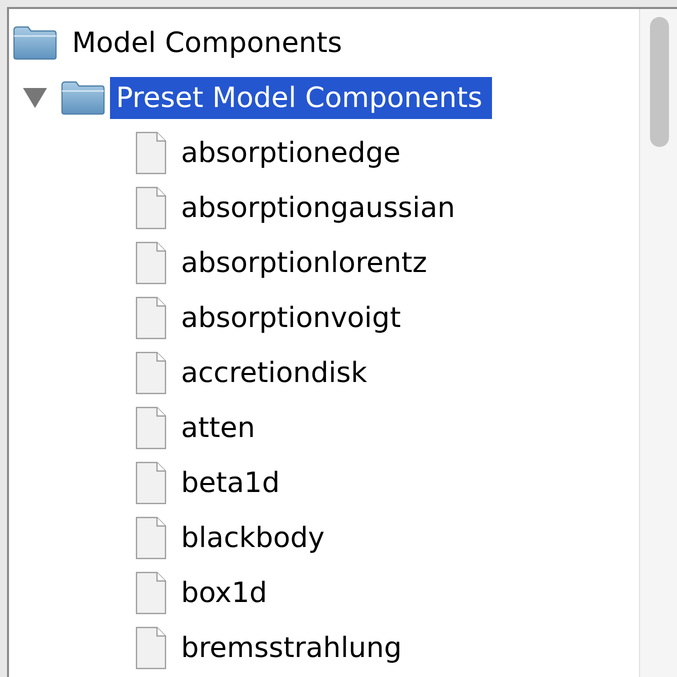  Describe the element at coordinates (304, 262) in the screenshot. I see `tree-item: absorptionlorentz` at that location.